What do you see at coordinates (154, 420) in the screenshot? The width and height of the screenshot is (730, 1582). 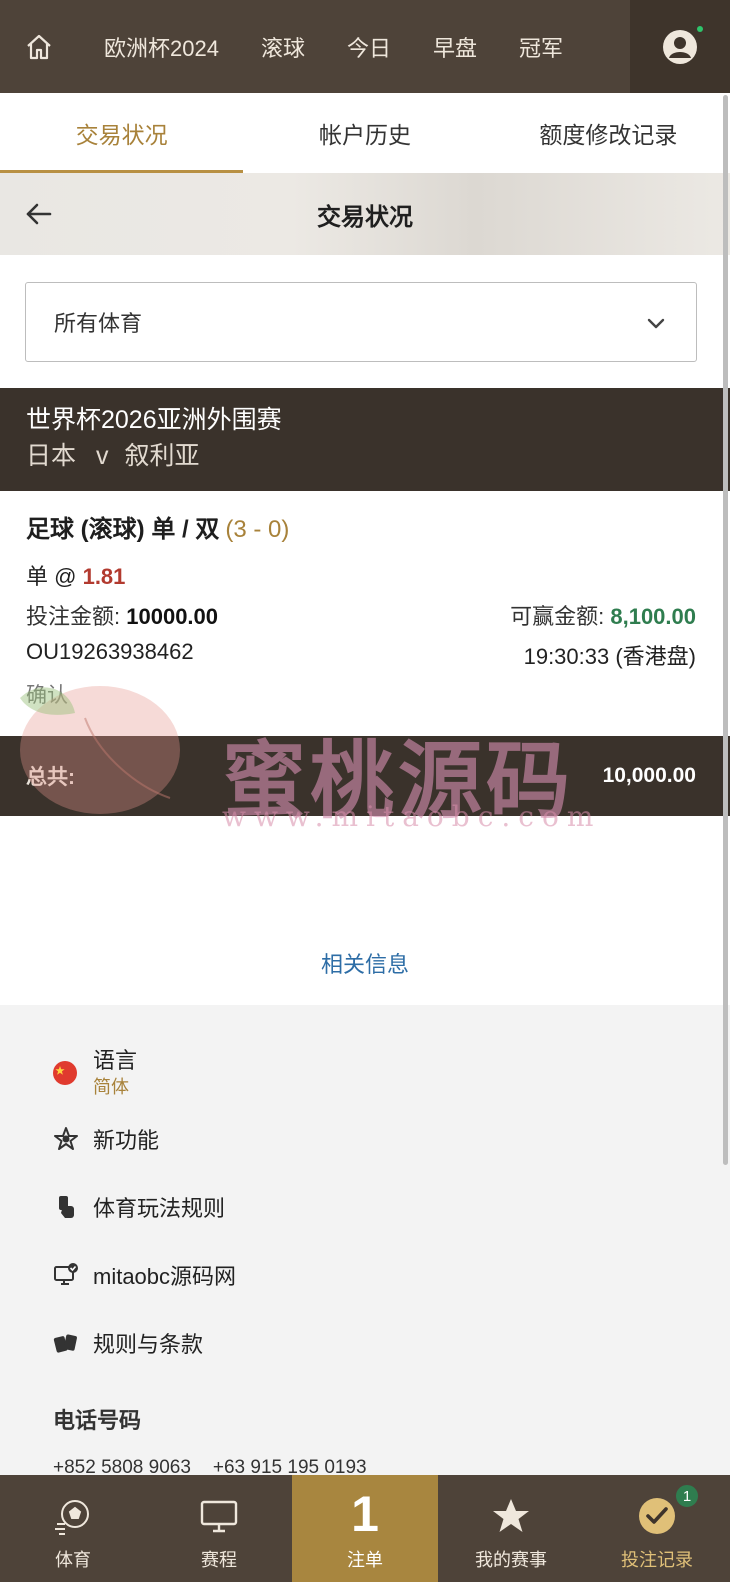 I see `competition-name: 世界杯2026亚洲外围赛` at bounding box center [154, 420].